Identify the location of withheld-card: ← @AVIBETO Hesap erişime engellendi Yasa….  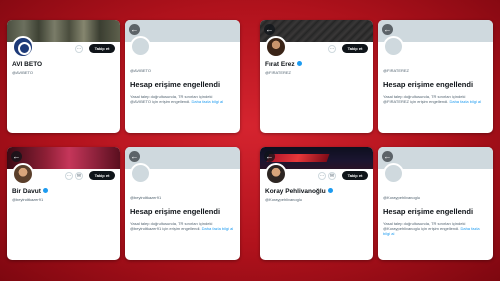
(182, 76).